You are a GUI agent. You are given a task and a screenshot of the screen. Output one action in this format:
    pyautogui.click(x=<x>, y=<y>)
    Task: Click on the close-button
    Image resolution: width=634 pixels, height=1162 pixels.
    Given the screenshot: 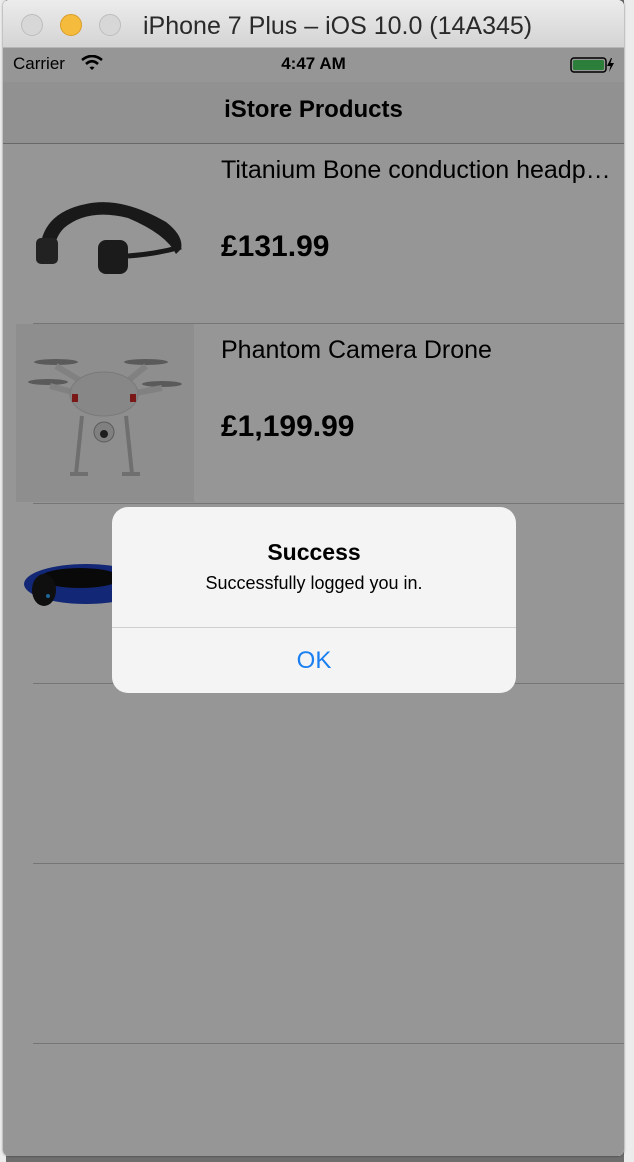 What is the action you would take?
    pyautogui.click(x=32, y=25)
    